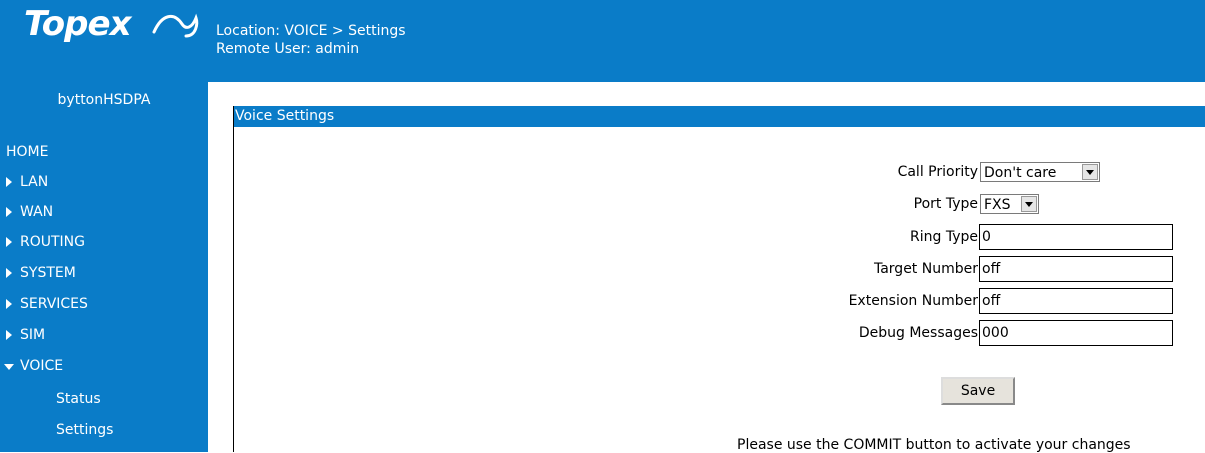 Image resolution: width=1205 pixels, height=453 pixels. What do you see at coordinates (104, 157) in the screenshot?
I see `nav-item-home: HOME` at bounding box center [104, 157].